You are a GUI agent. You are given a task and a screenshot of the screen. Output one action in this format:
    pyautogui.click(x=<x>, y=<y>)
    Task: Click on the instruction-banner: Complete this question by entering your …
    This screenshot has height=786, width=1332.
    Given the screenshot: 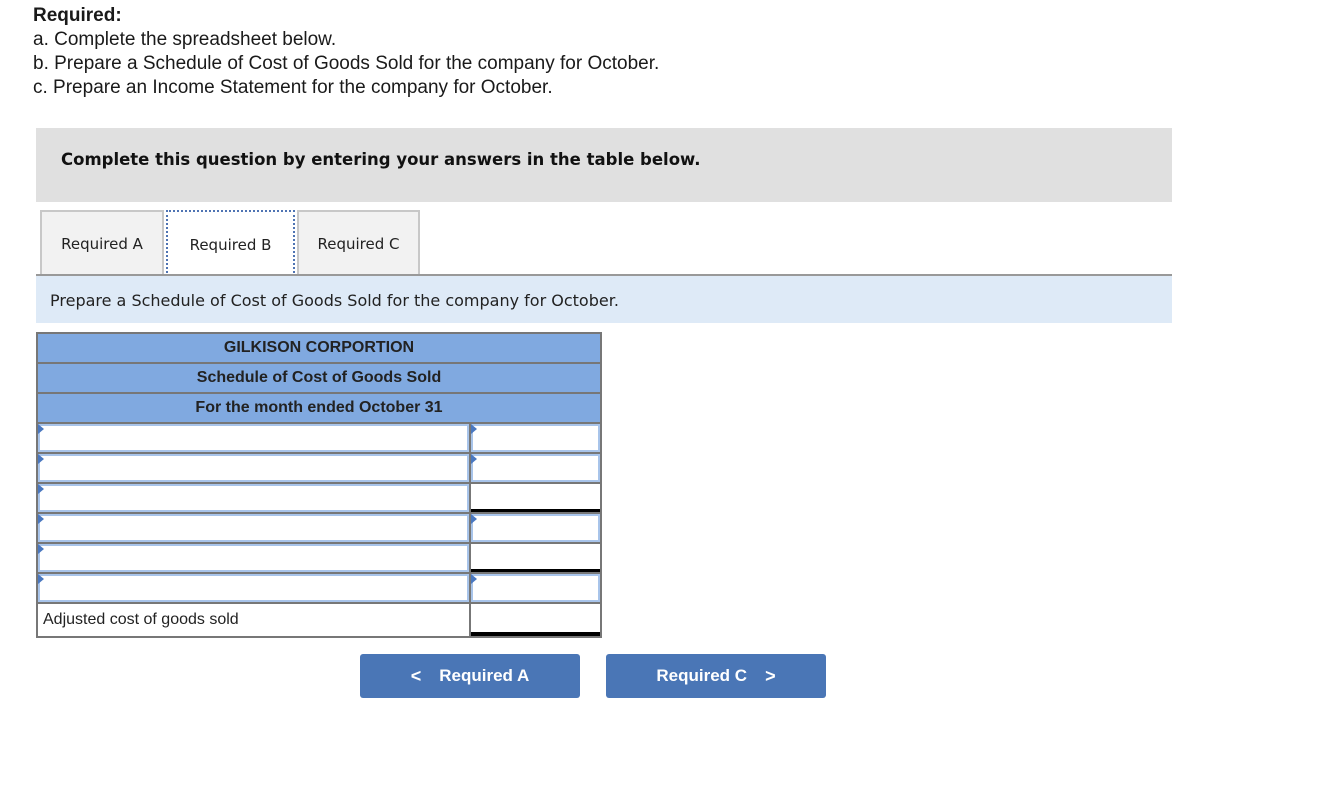 What is the action you would take?
    pyautogui.click(x=604, y=165)
    